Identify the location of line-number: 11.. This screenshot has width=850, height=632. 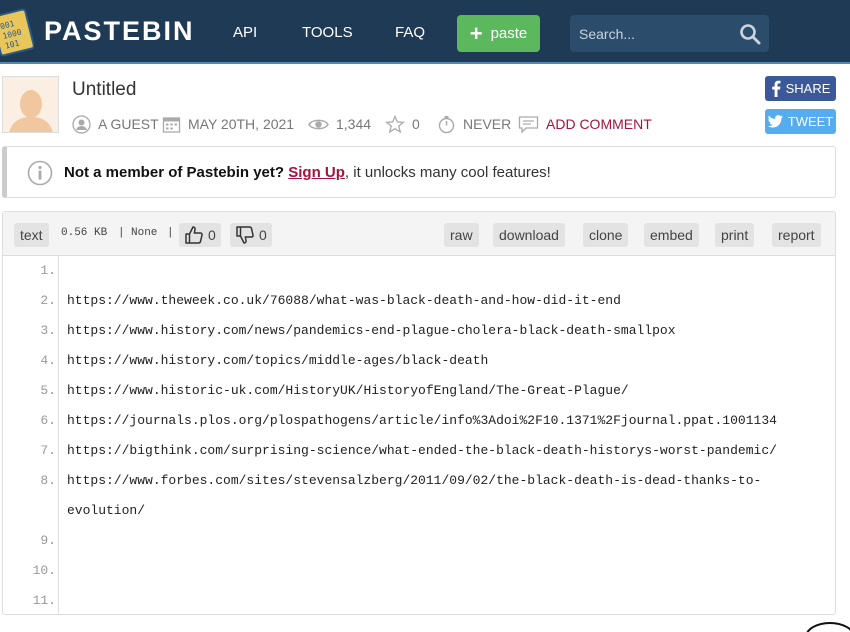
(44, 600).